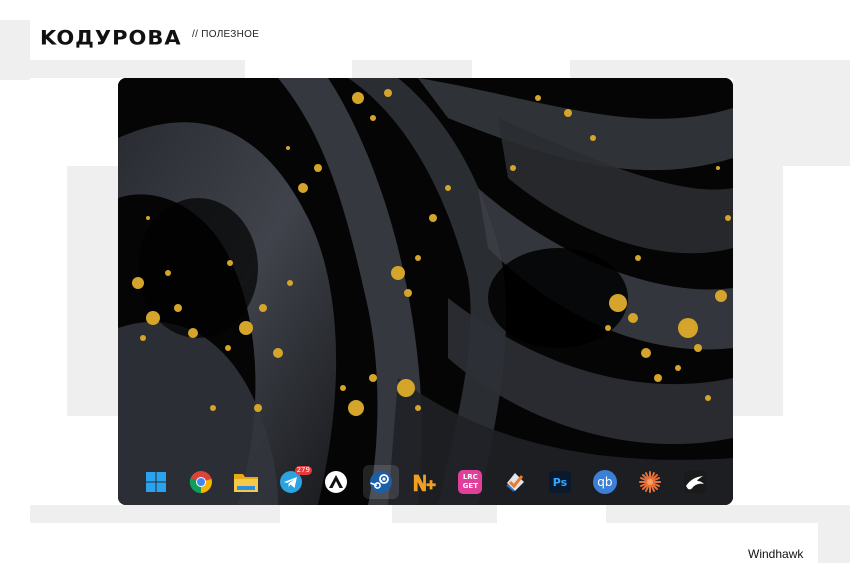 This screenshot has width=850, height=582. I want to click on taskbar-item-qbittorrent: qb, so click(605, 482).